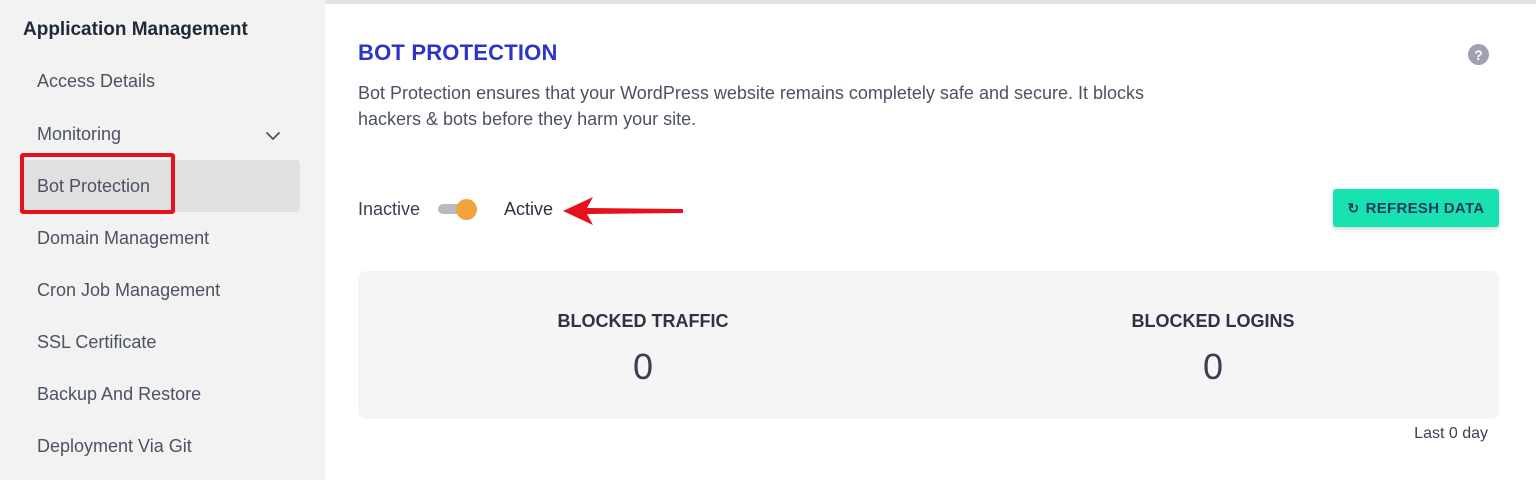 The height and width of the screenshot is (480, 1536). Describe the element at coordinates (1213, 321) in the screenshot. I see `blocked-logins-label: BLOCKED LOGINS` at that location.